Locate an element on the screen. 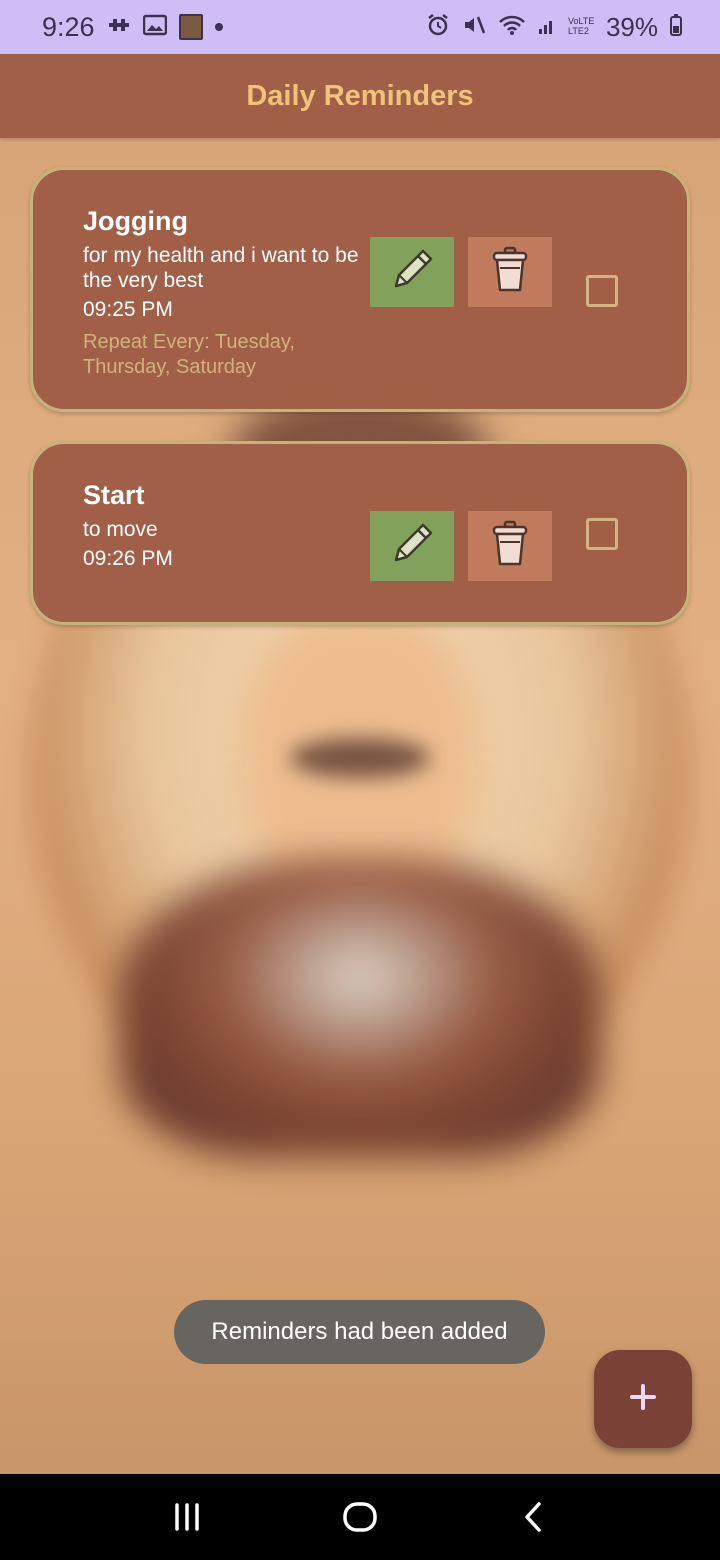 The width and height of the screenshot is (720, 1560). reminder-text: Start to move 09:26 PM is located at coordinates (223, 525).